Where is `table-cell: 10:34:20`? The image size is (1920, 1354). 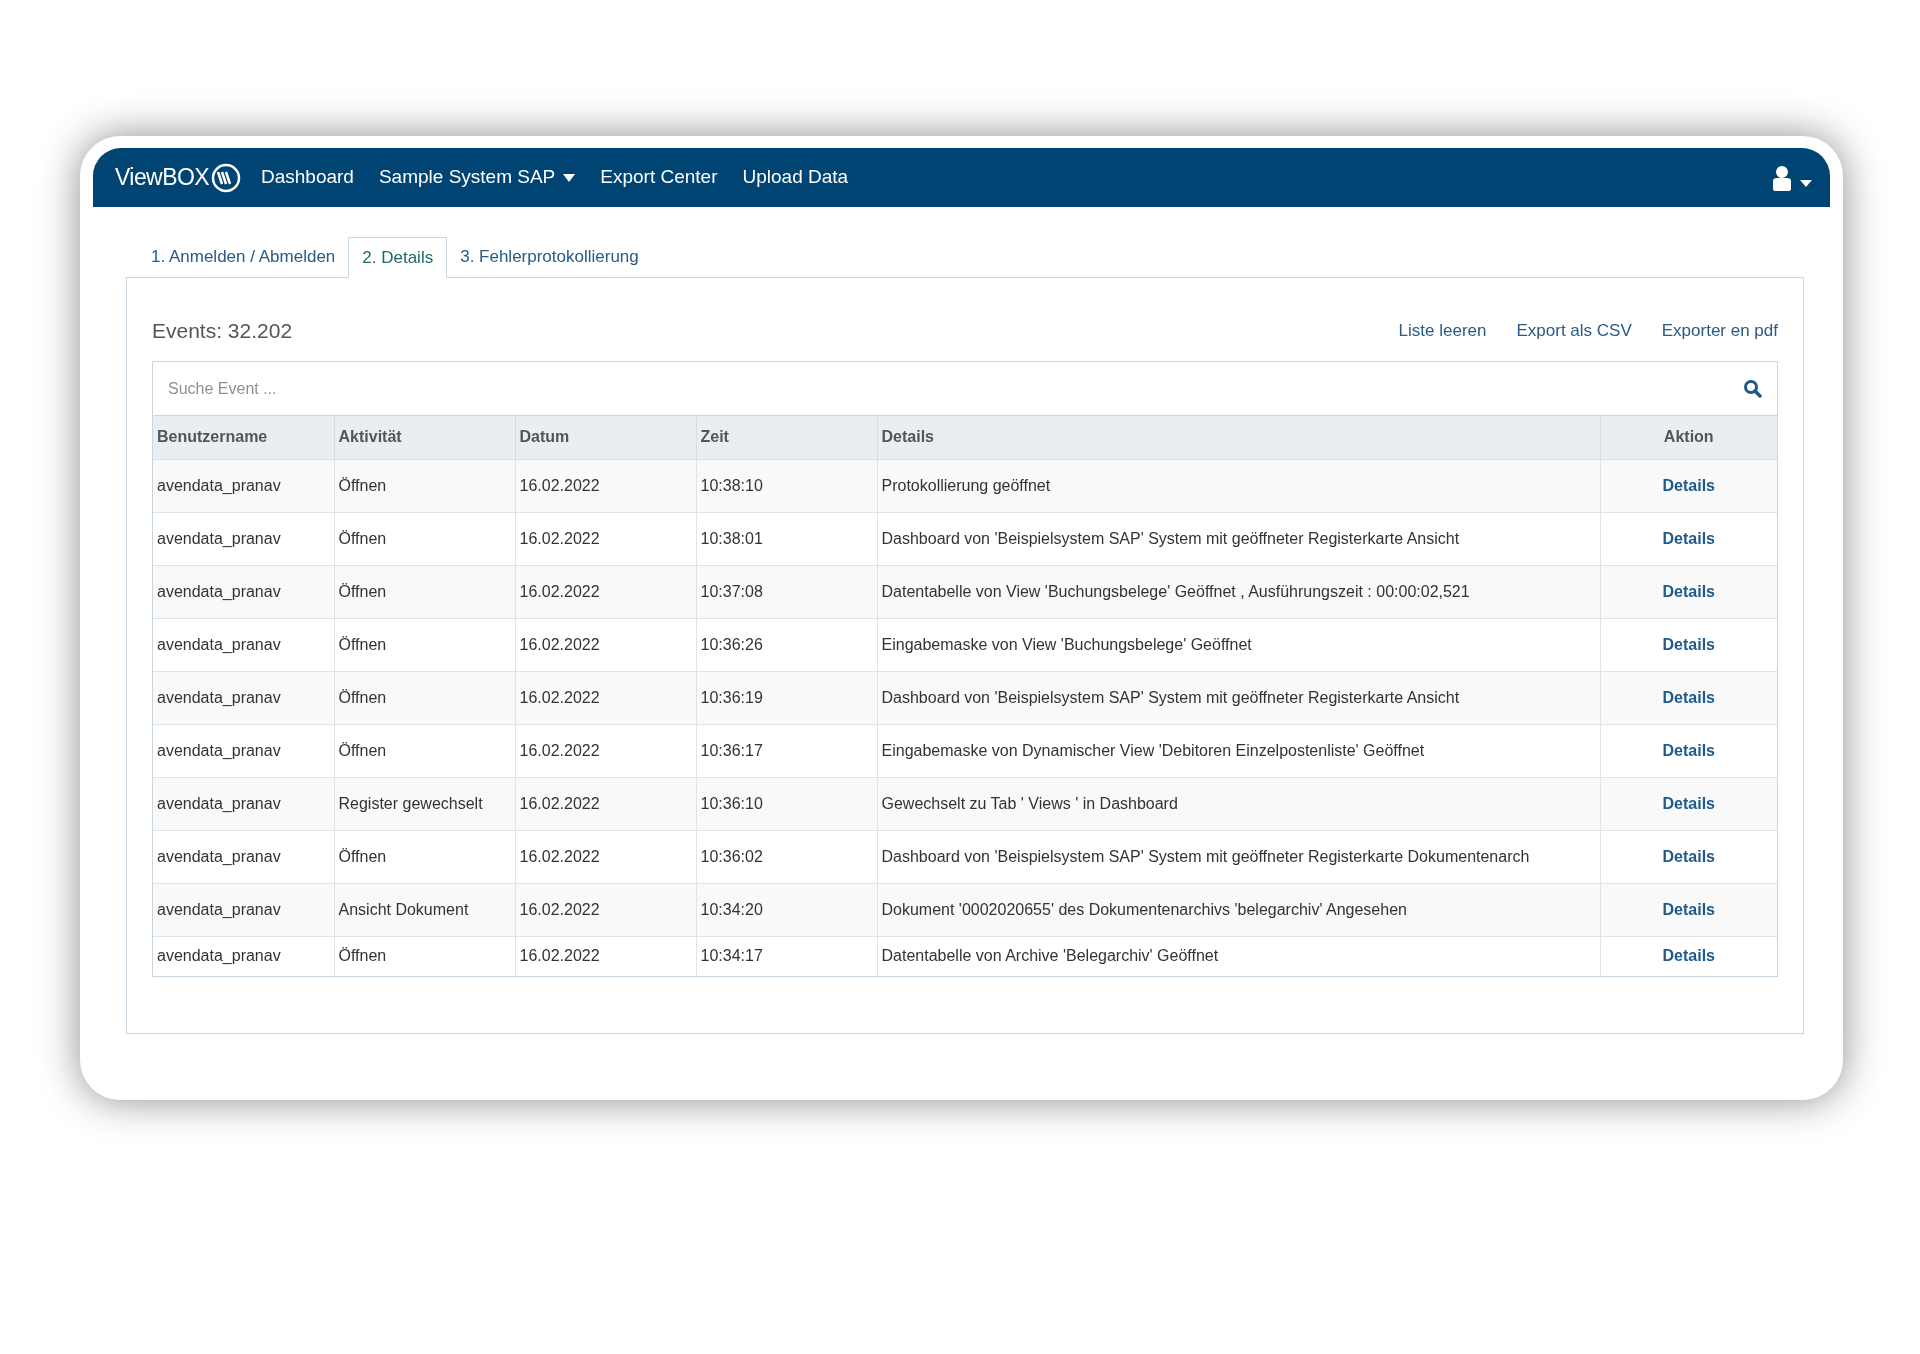
table-cell: 10:34:20 is located at coordinates (731, 909).